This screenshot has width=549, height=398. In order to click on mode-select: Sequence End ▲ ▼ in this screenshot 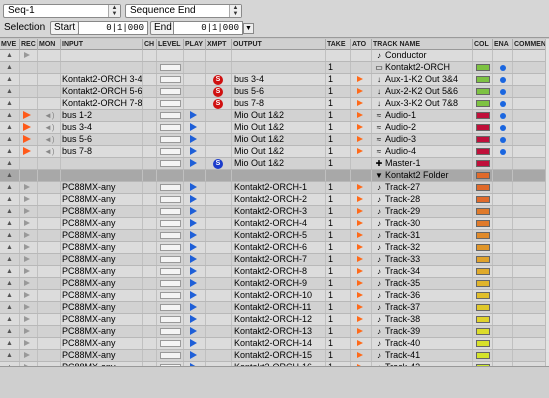, I will do `click(183, 11)`.